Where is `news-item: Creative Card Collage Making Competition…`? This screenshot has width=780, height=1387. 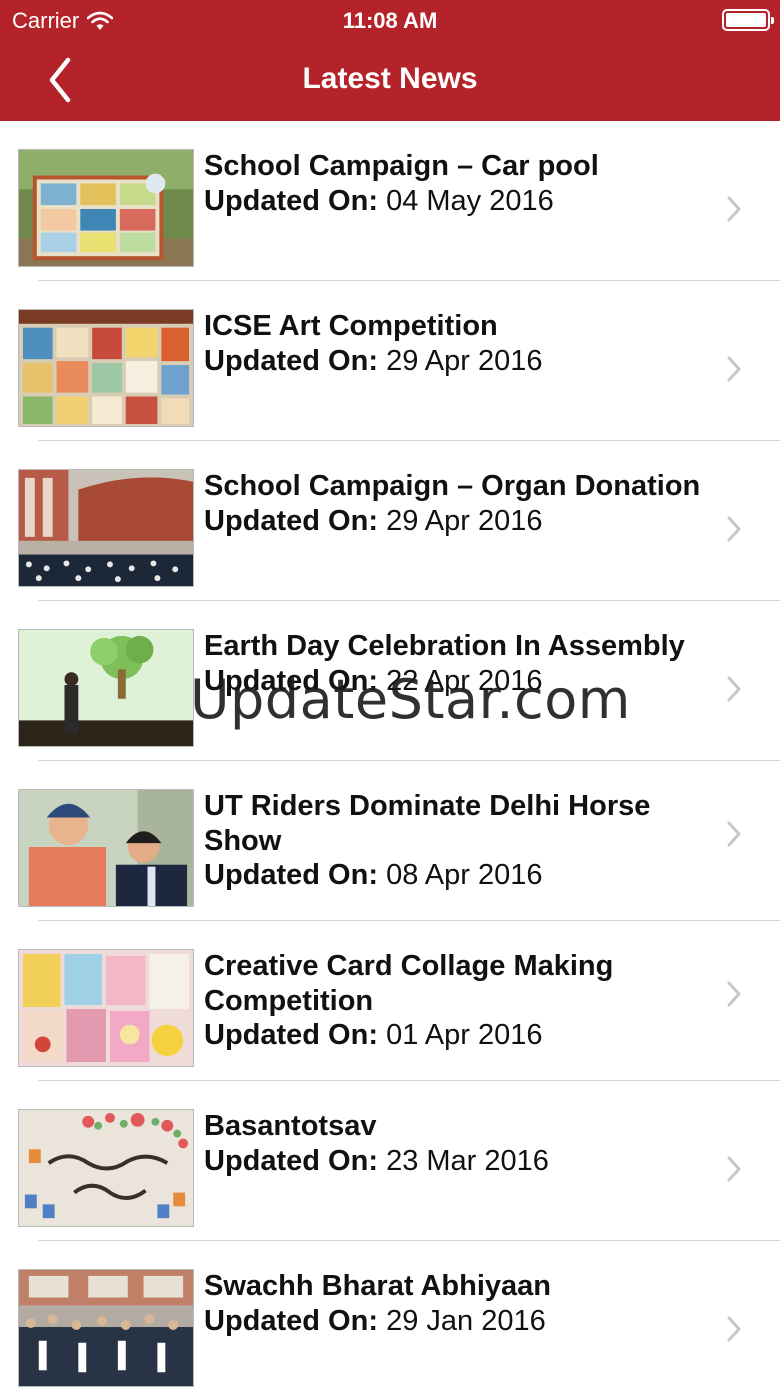
news-item: Creative Card Collage Making Competition… is located at coordinates (390, 1001).